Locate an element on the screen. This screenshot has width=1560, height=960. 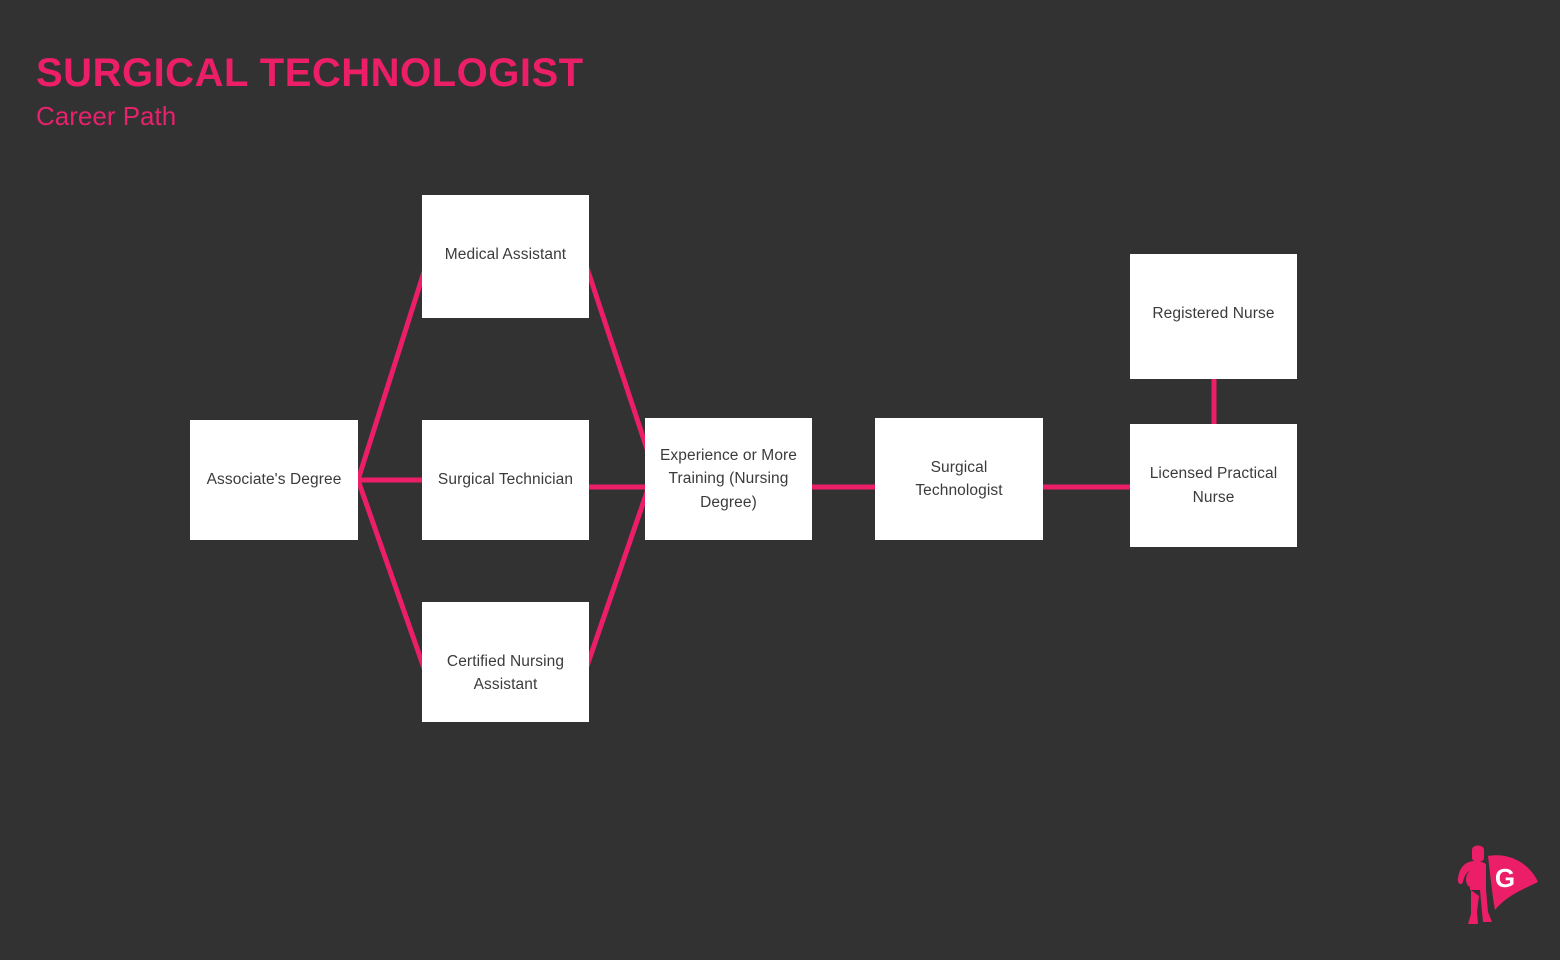
node-label-associates-degree: Associate's Degree is located at coordinates (274, 480).